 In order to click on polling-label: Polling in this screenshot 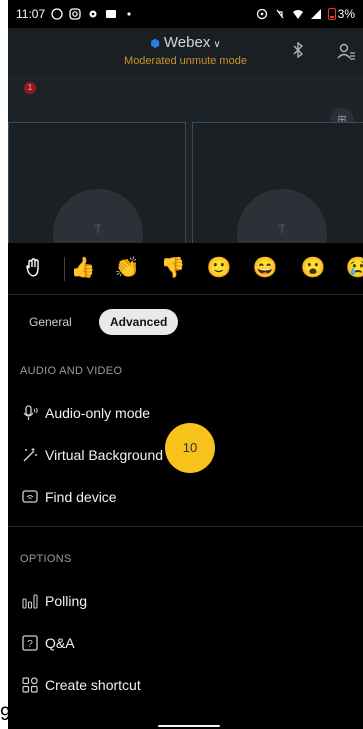, I will do `click(66, 601)`.